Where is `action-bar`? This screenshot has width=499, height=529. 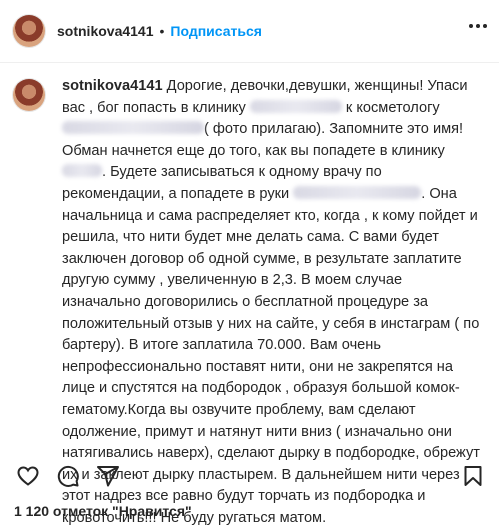 action-bar is located at coordinates (68, 476).